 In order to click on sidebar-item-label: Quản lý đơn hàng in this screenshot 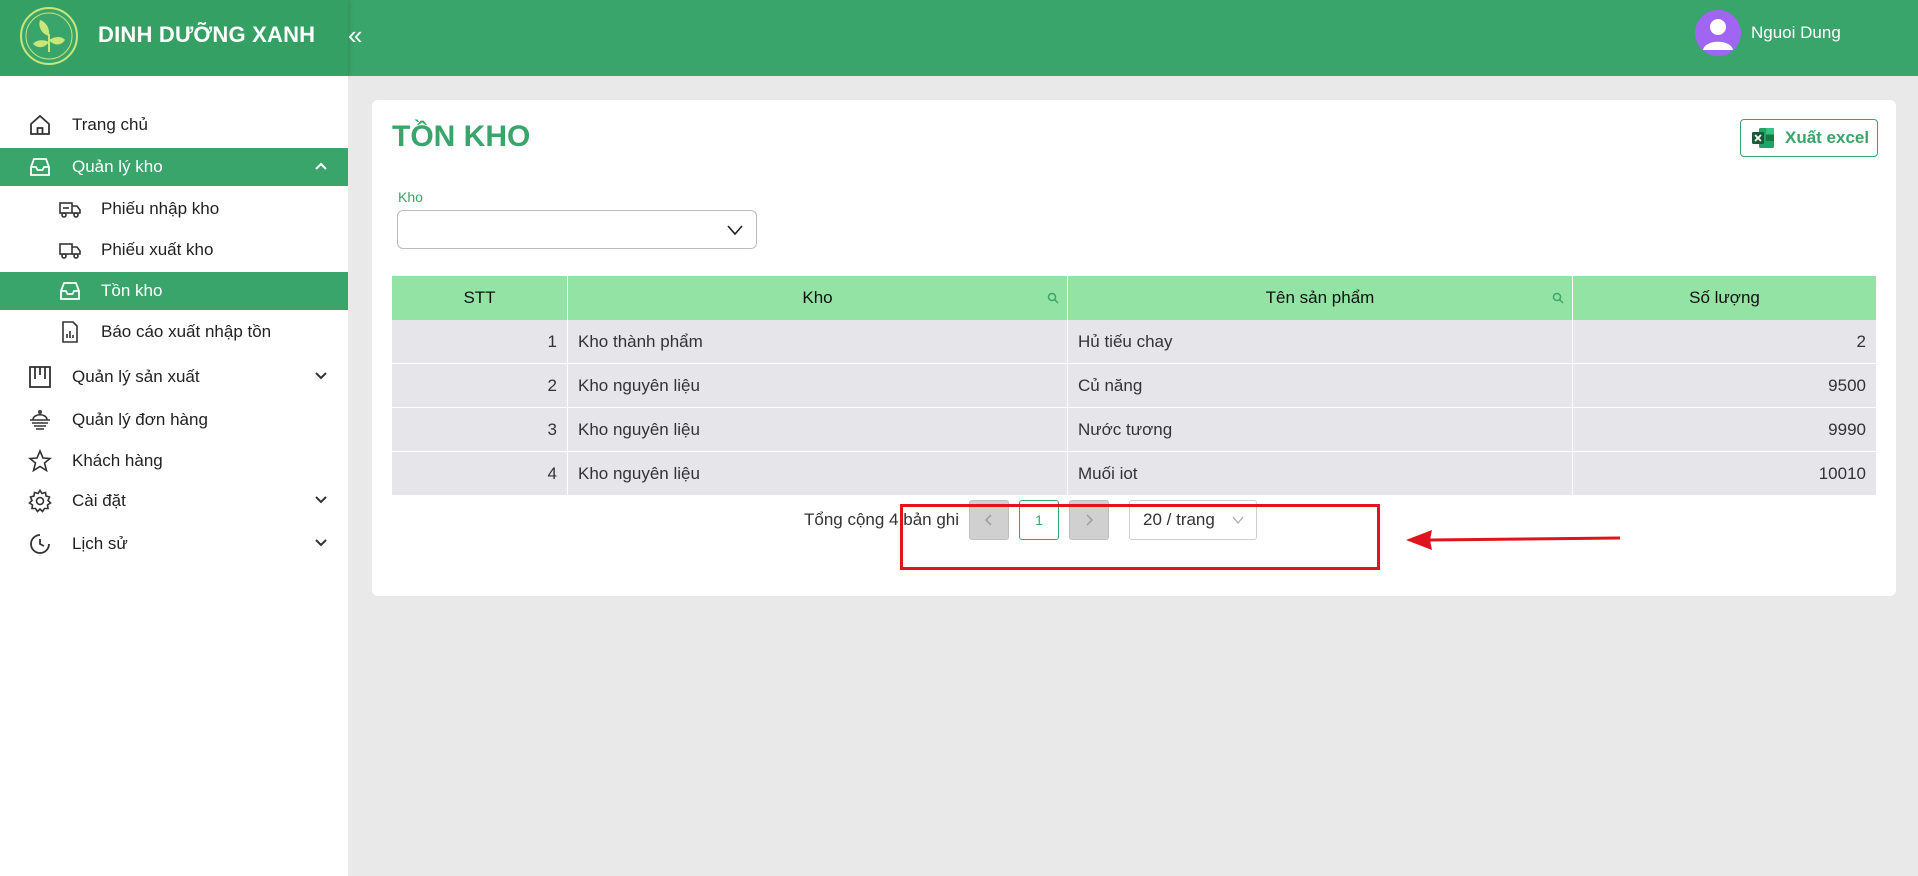, I will do `click(140, 419)`.